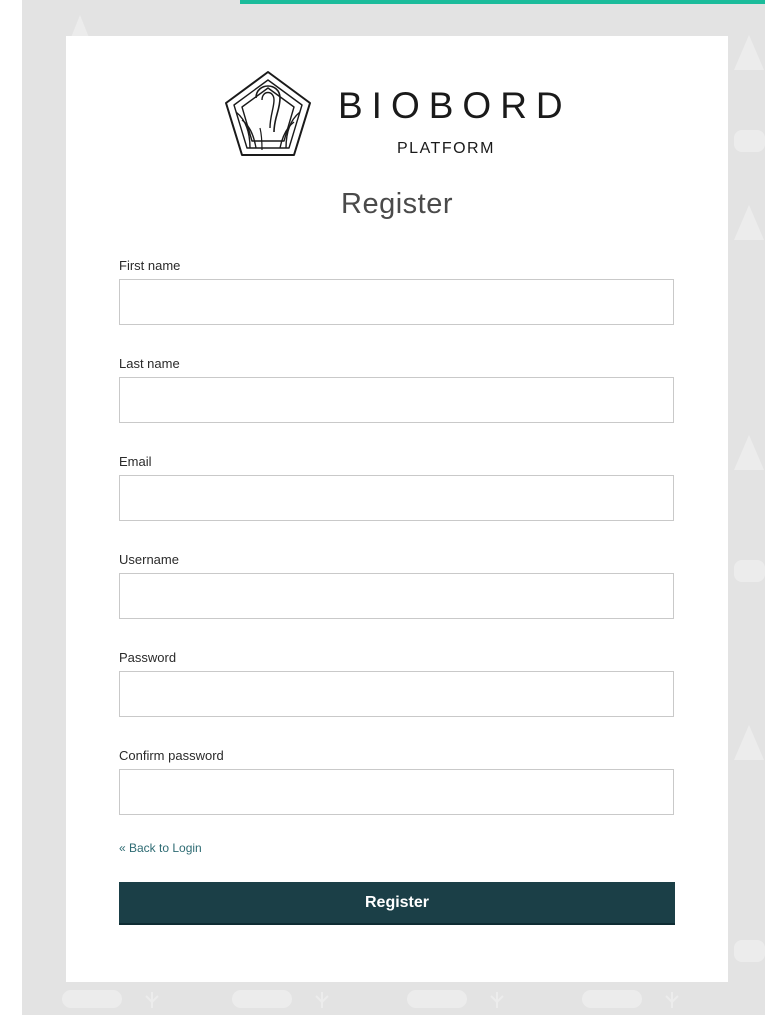  I want to click on brand-subtitle: PLATFORM, so click(446, 148).